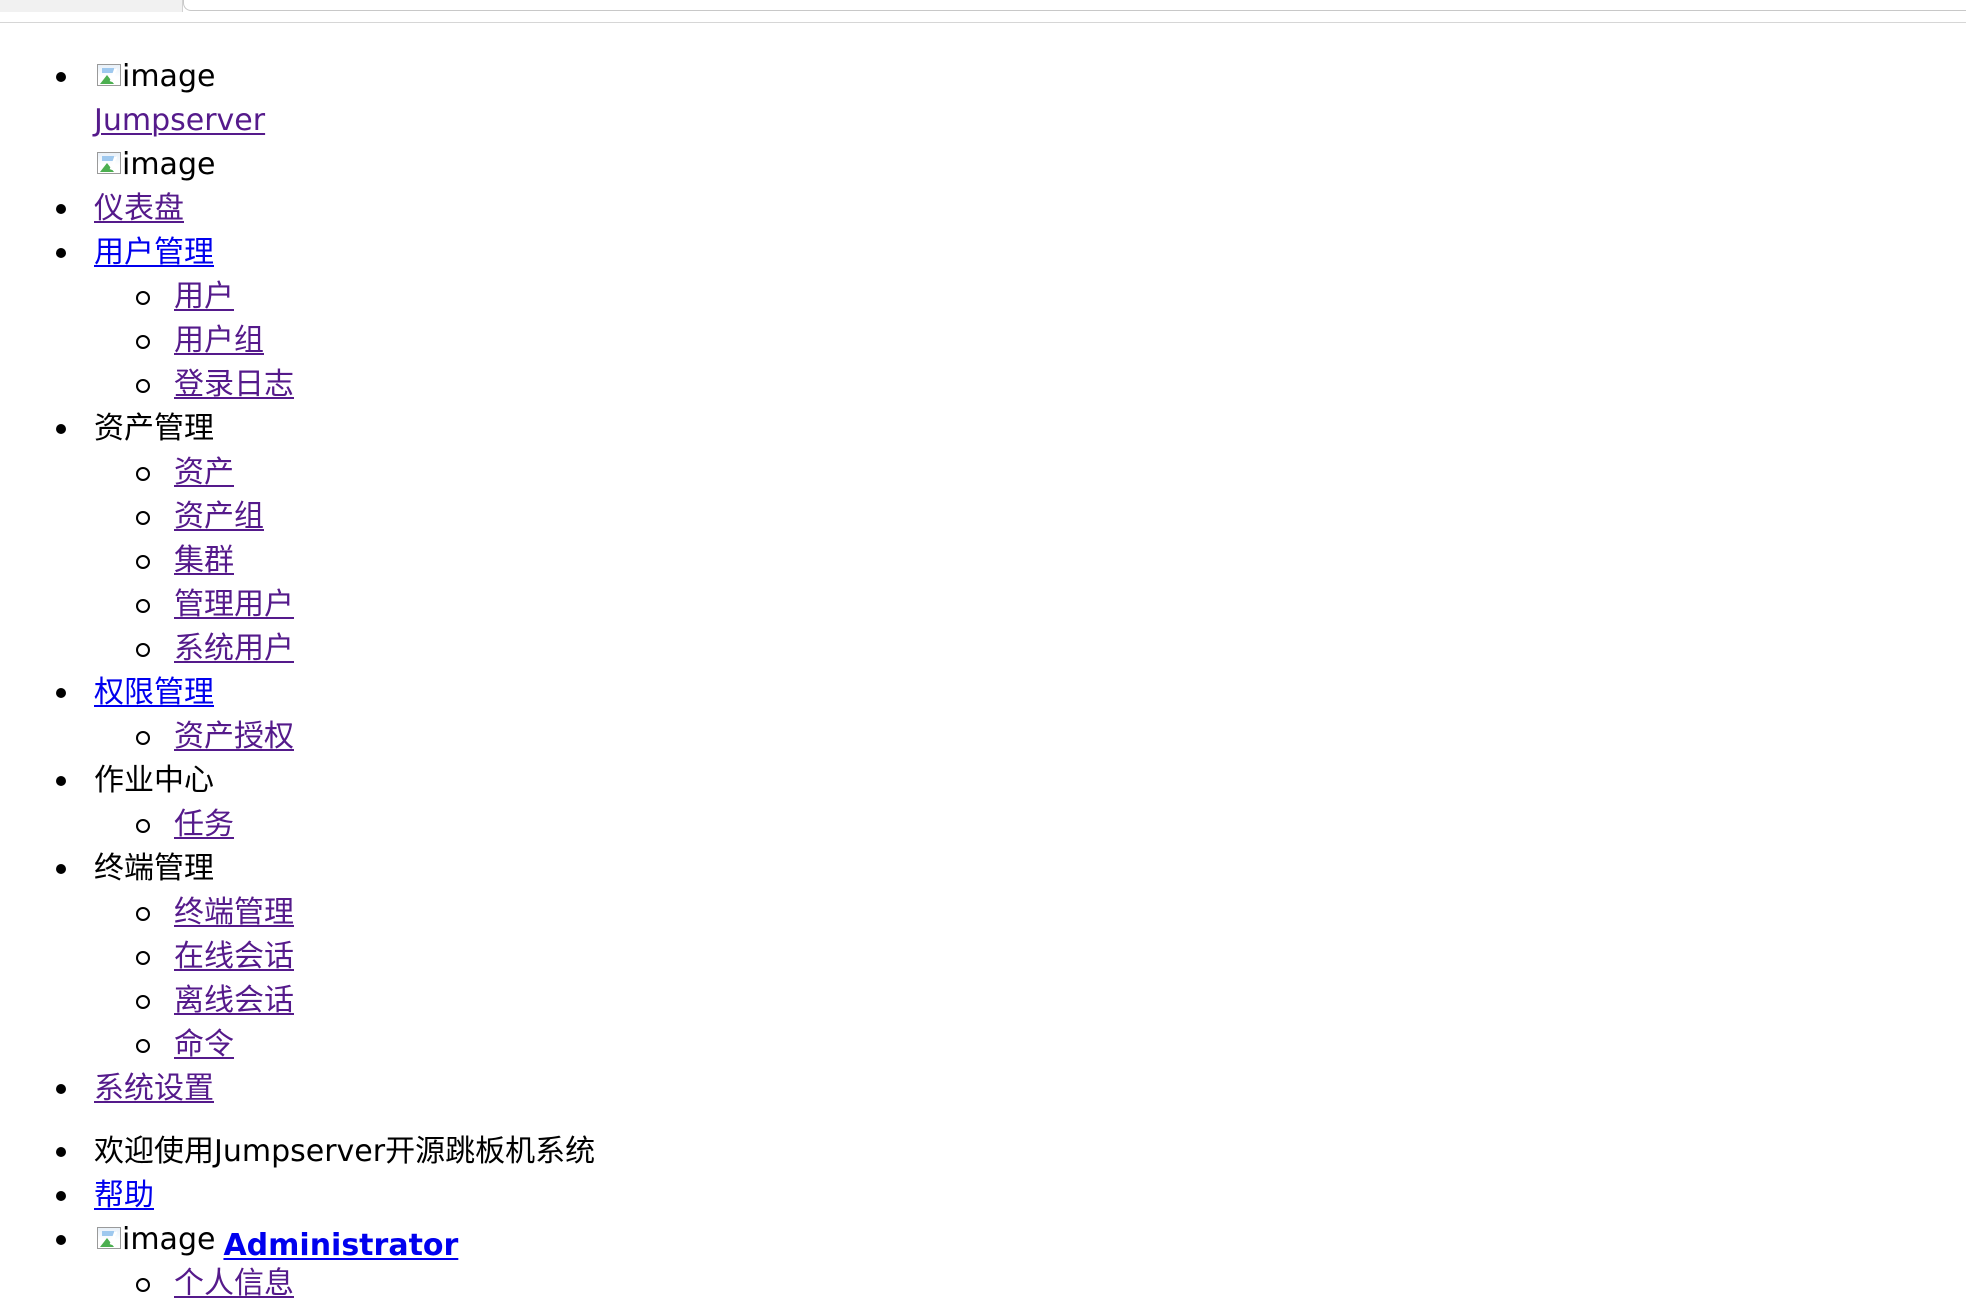  I want to click on logo-mini-image: image, so click(154, 165).